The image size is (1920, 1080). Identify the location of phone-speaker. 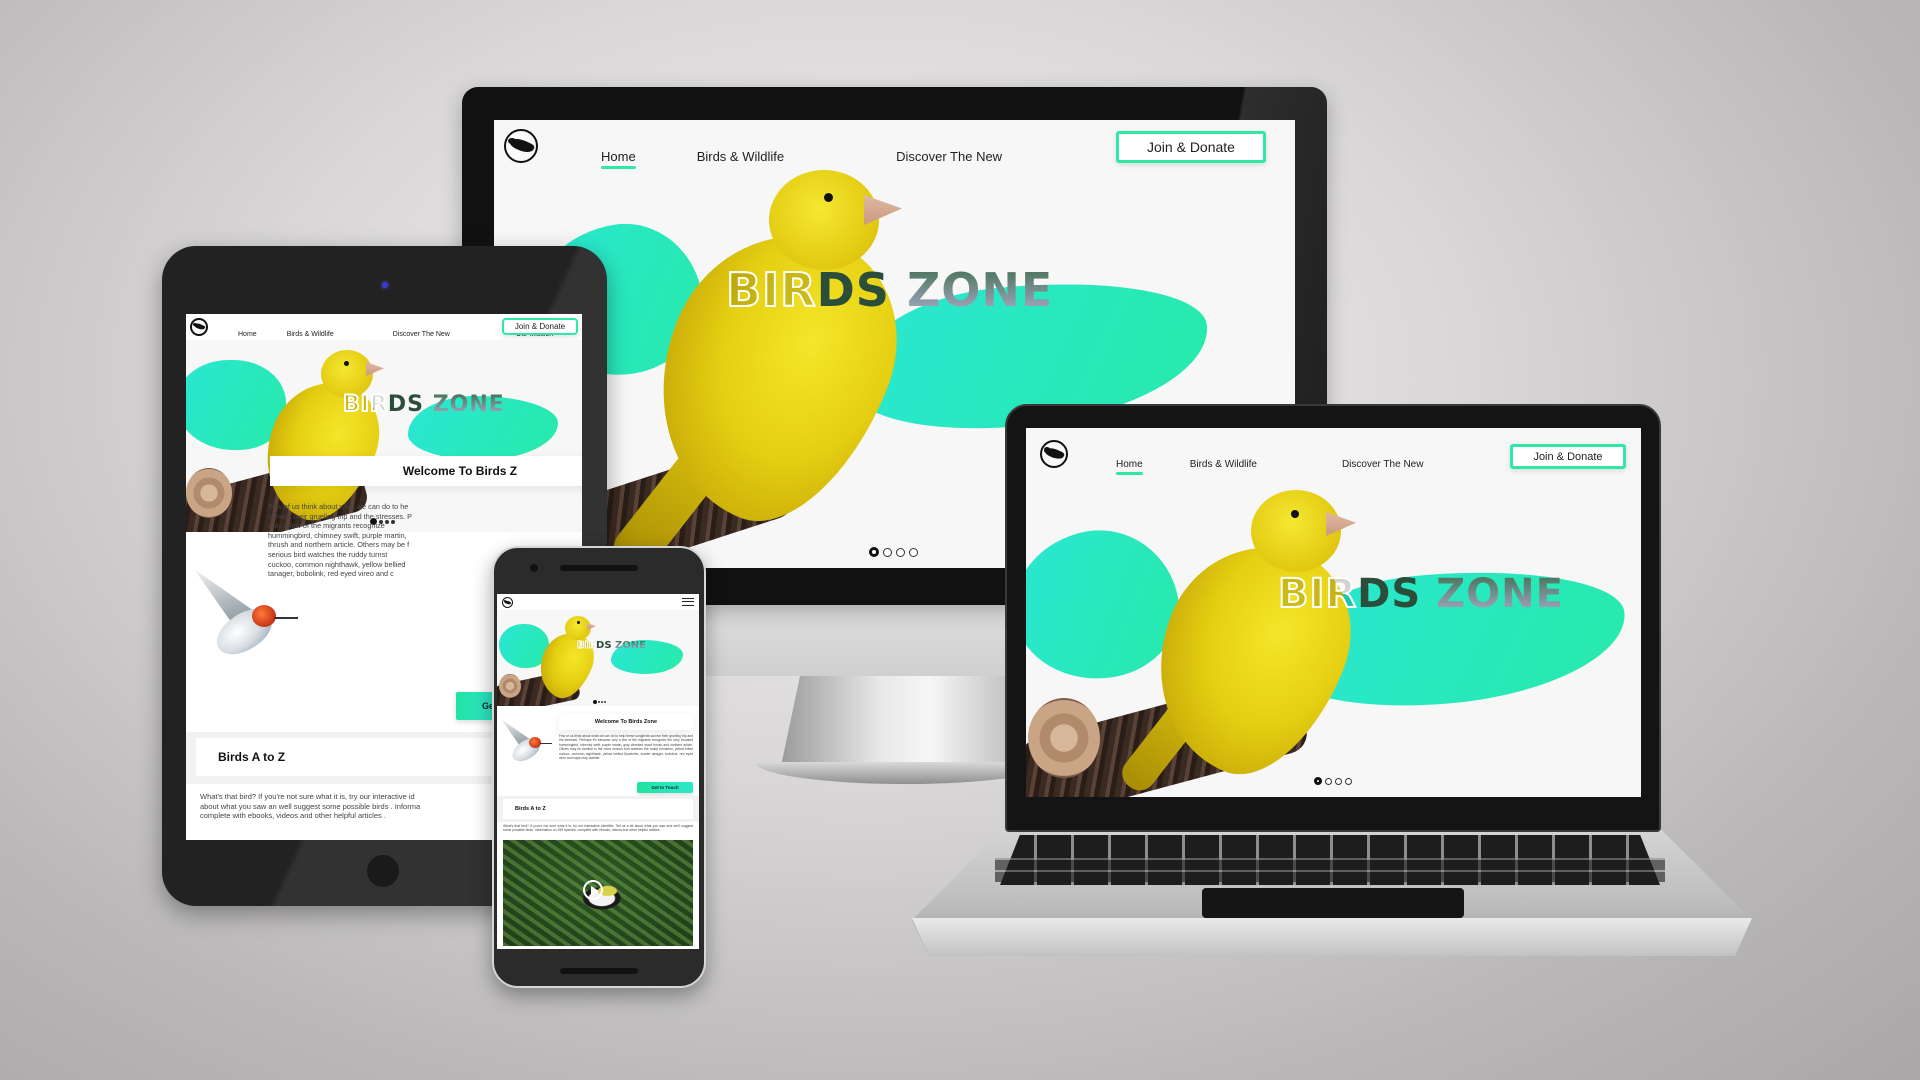
(599, 568).